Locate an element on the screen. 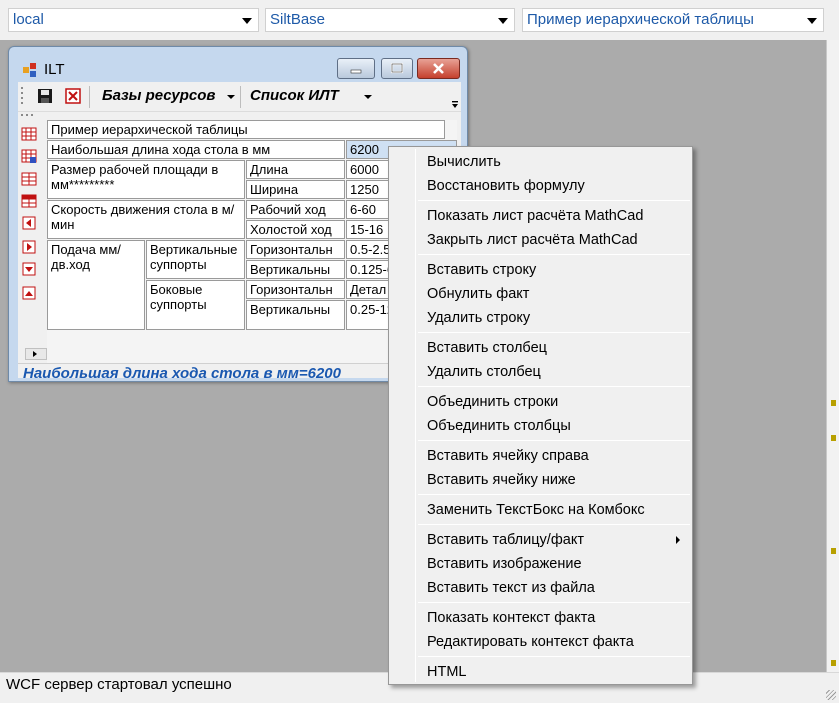 This screenshot has width=839, height=703. idle-stroke-label-cell: Холостой ход is located at coordinates (295, 229).